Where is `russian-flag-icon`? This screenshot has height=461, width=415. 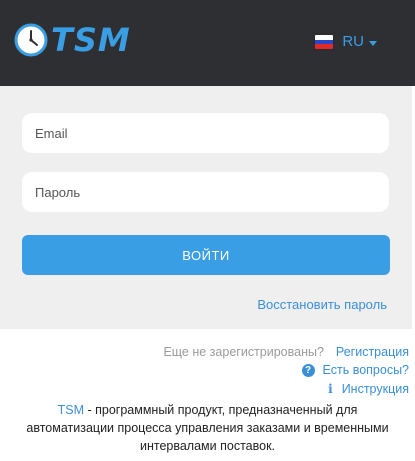
russian-flag-icon is located at coordinates (324, 42).